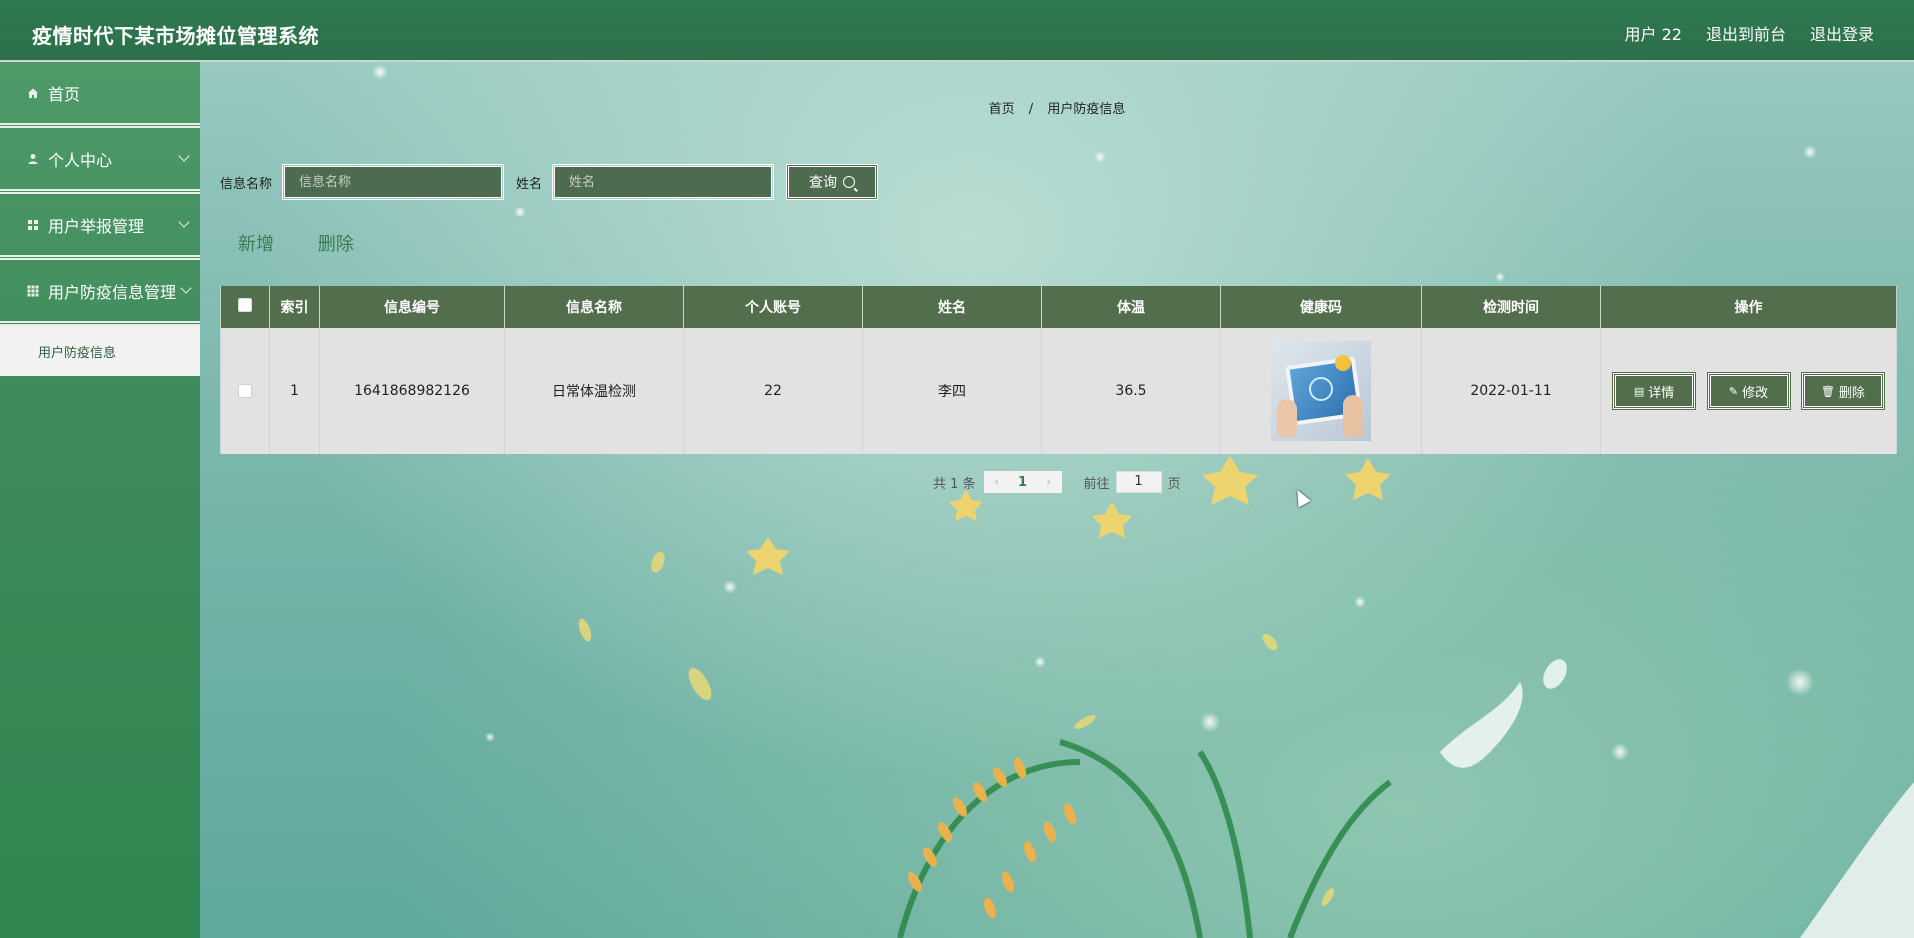  What do you see at coordinates (1138, 482) in the screenshot?
I see `goto-page-input: 1` at bounding box center [1138, 482].